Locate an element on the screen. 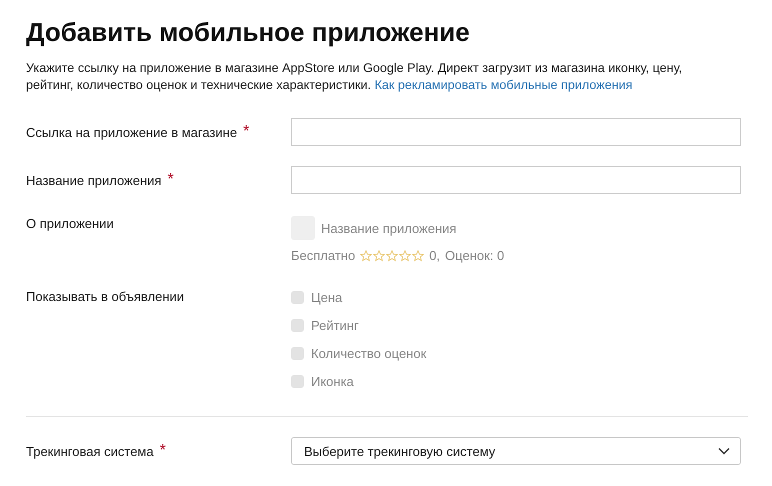 Image resolution: width=772 pixels, height=486 pixels. checkbox-label: Цена is located at coordinates (326, 297).